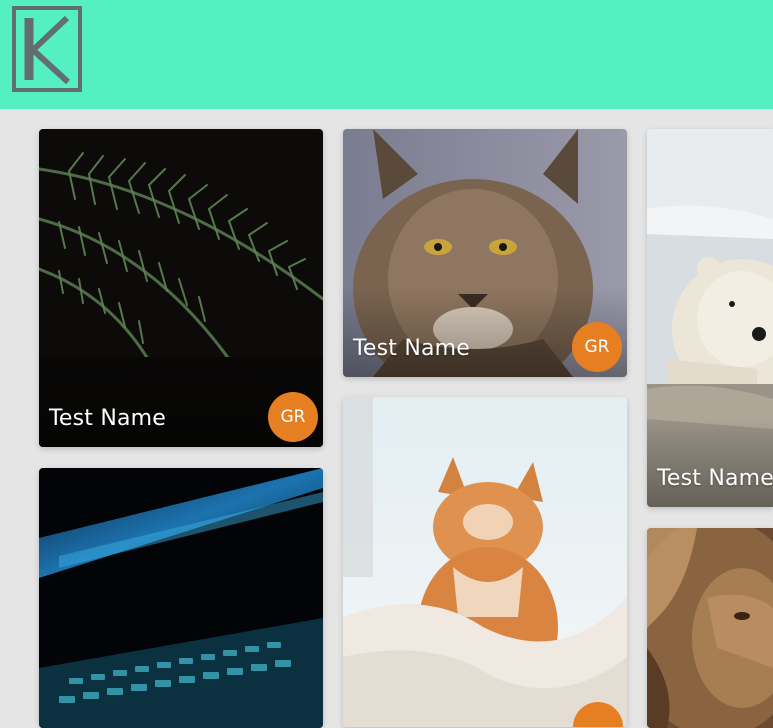 This screenshot has height=728, width=773. I want to click on gallery-card-lion, so click(710, 628).